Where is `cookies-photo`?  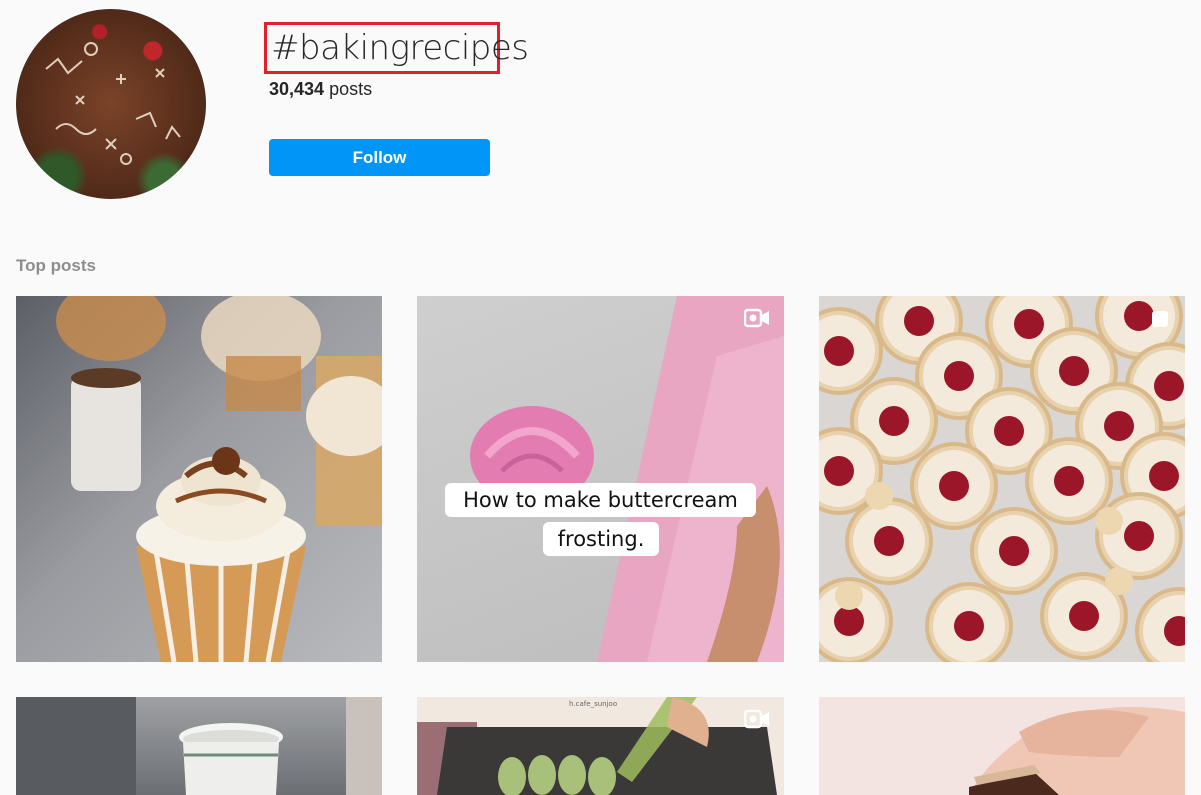 cookies-photo is located at coordinates (1002, 479).